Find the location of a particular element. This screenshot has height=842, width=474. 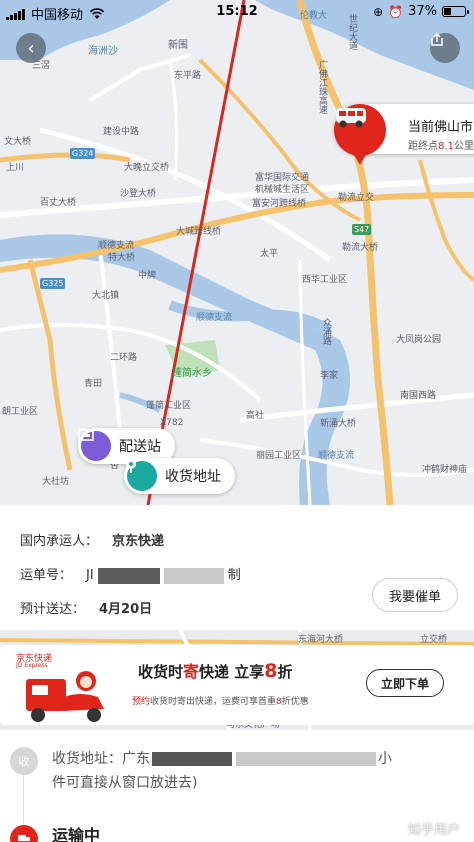

waybill-prefix: JI is located at coordinates (90, 575).